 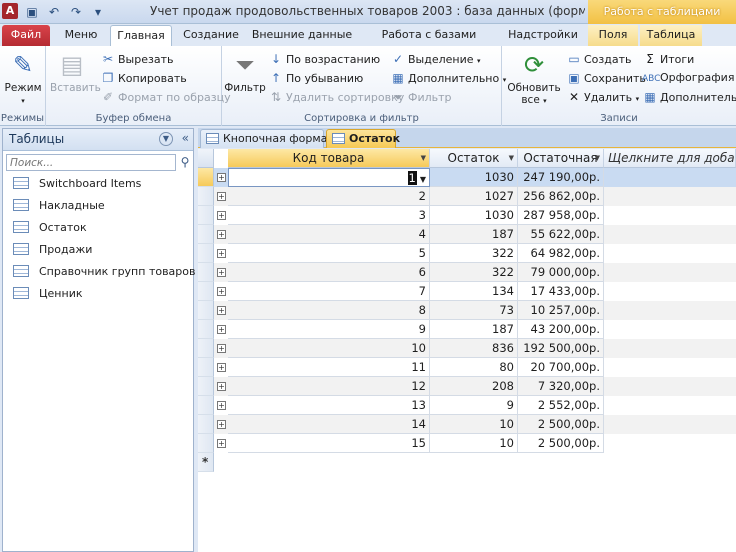 I want to click on selection-filter-button: ✓ Выделение ▾, so click(x=435, y=59).